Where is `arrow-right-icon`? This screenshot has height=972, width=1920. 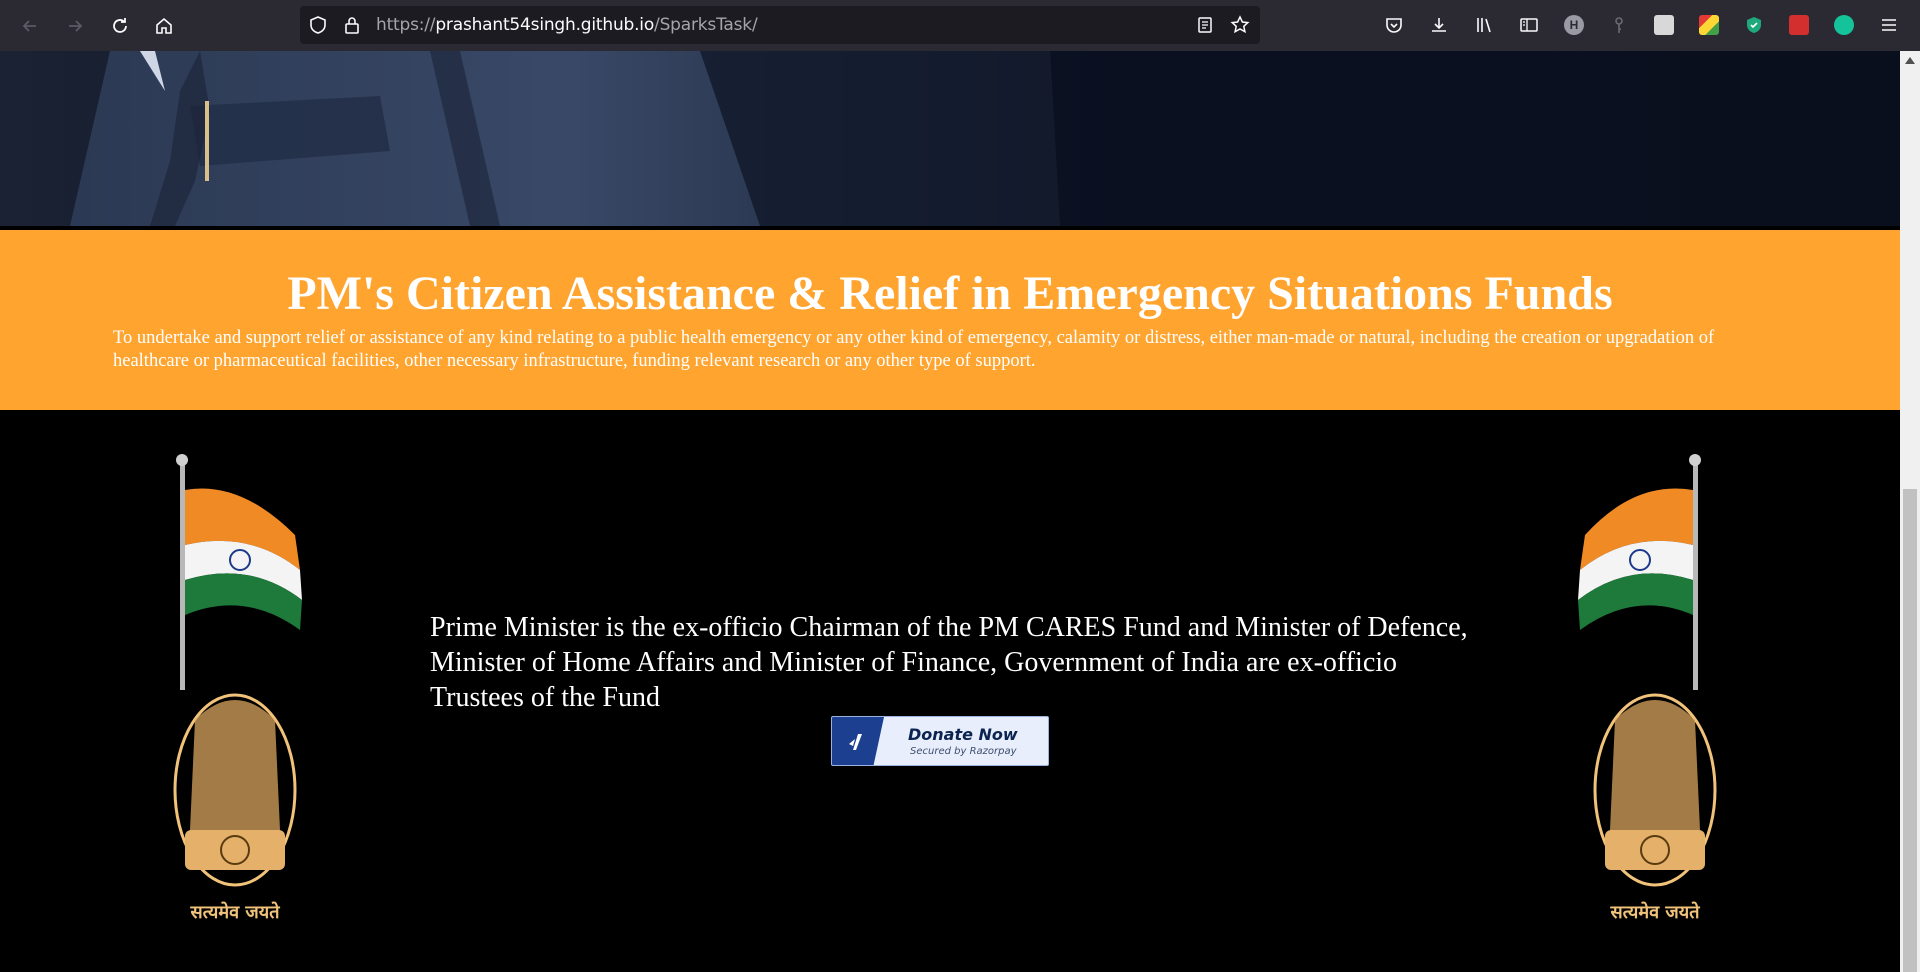
arrow-right-icon is located at coordinates (76, 26).